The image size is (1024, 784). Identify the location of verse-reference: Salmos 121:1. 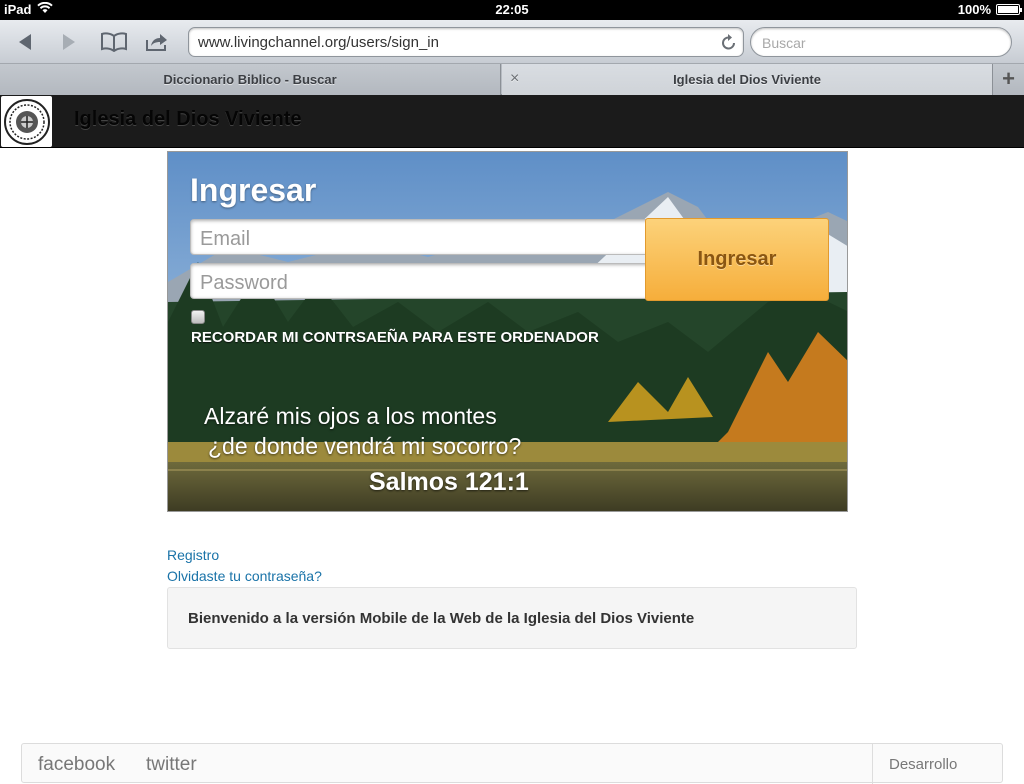
(449, 482).